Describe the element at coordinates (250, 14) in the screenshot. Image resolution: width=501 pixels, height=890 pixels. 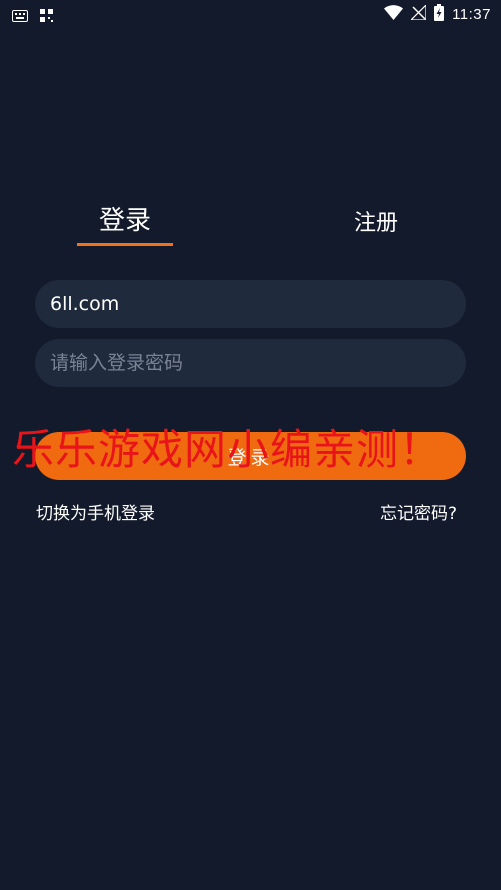
I see `status-bar: 11:37` at that location.